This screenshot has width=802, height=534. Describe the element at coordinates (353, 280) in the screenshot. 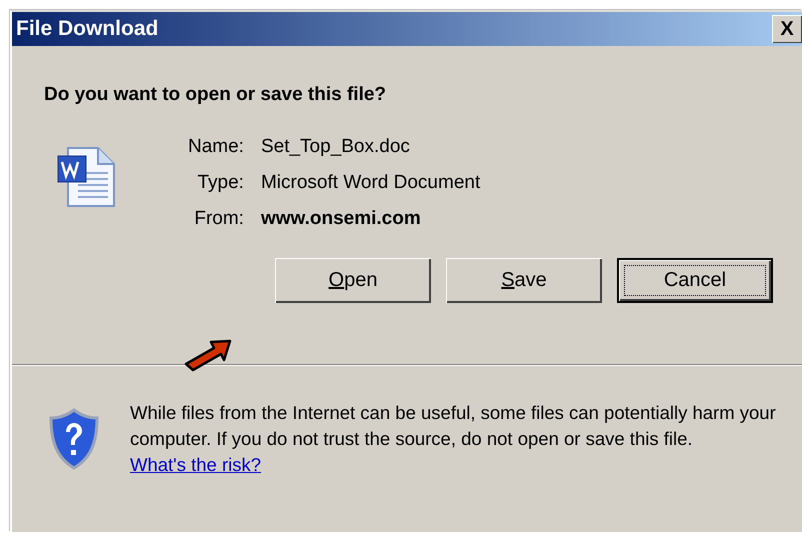

I see `dialog-button: Open` at that location.